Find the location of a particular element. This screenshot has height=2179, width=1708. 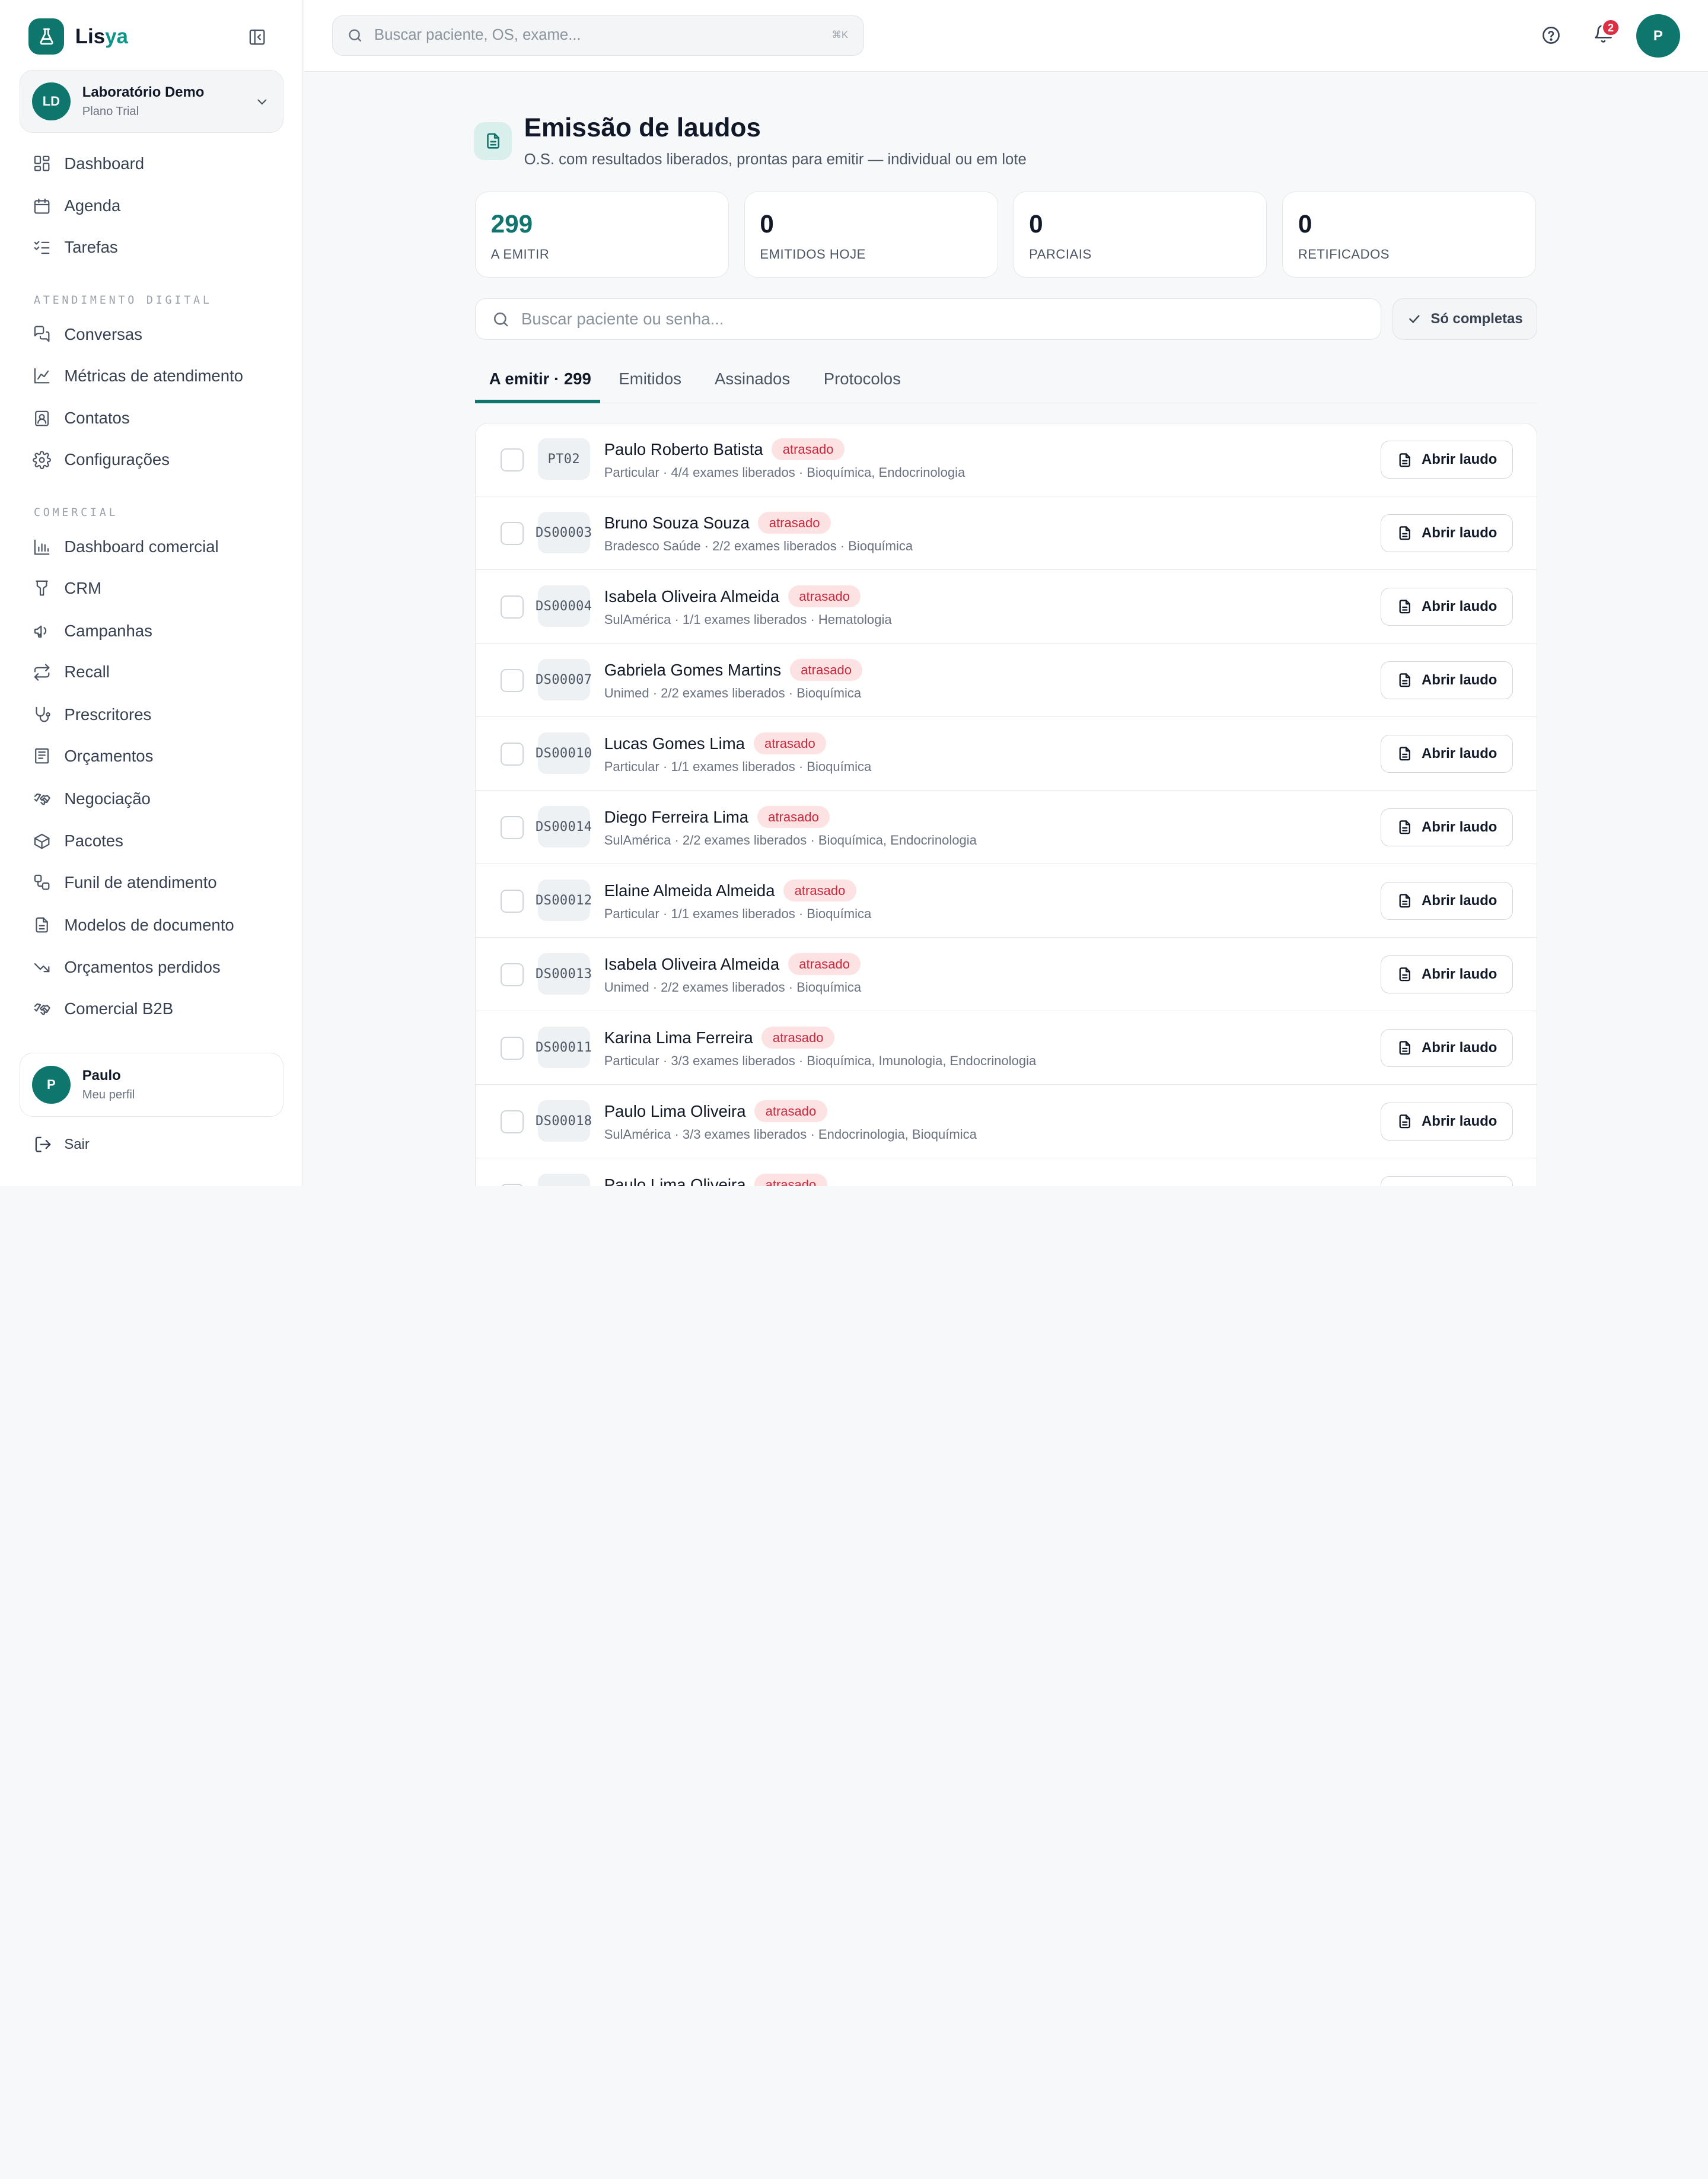

section-label-comercial: COMERCIAL is located at coordinates (76, 513).